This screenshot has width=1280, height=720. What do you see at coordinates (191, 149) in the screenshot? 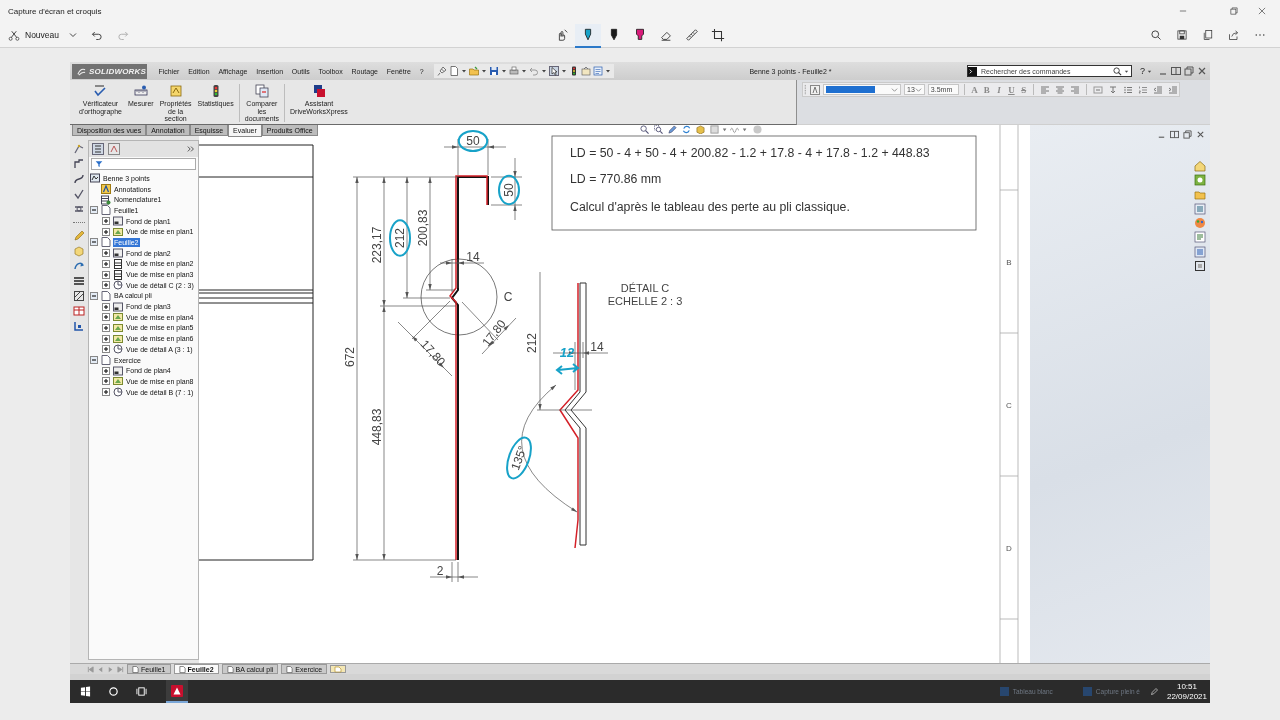
I see `double-chevron-icon` at bounding box center [191, 149].